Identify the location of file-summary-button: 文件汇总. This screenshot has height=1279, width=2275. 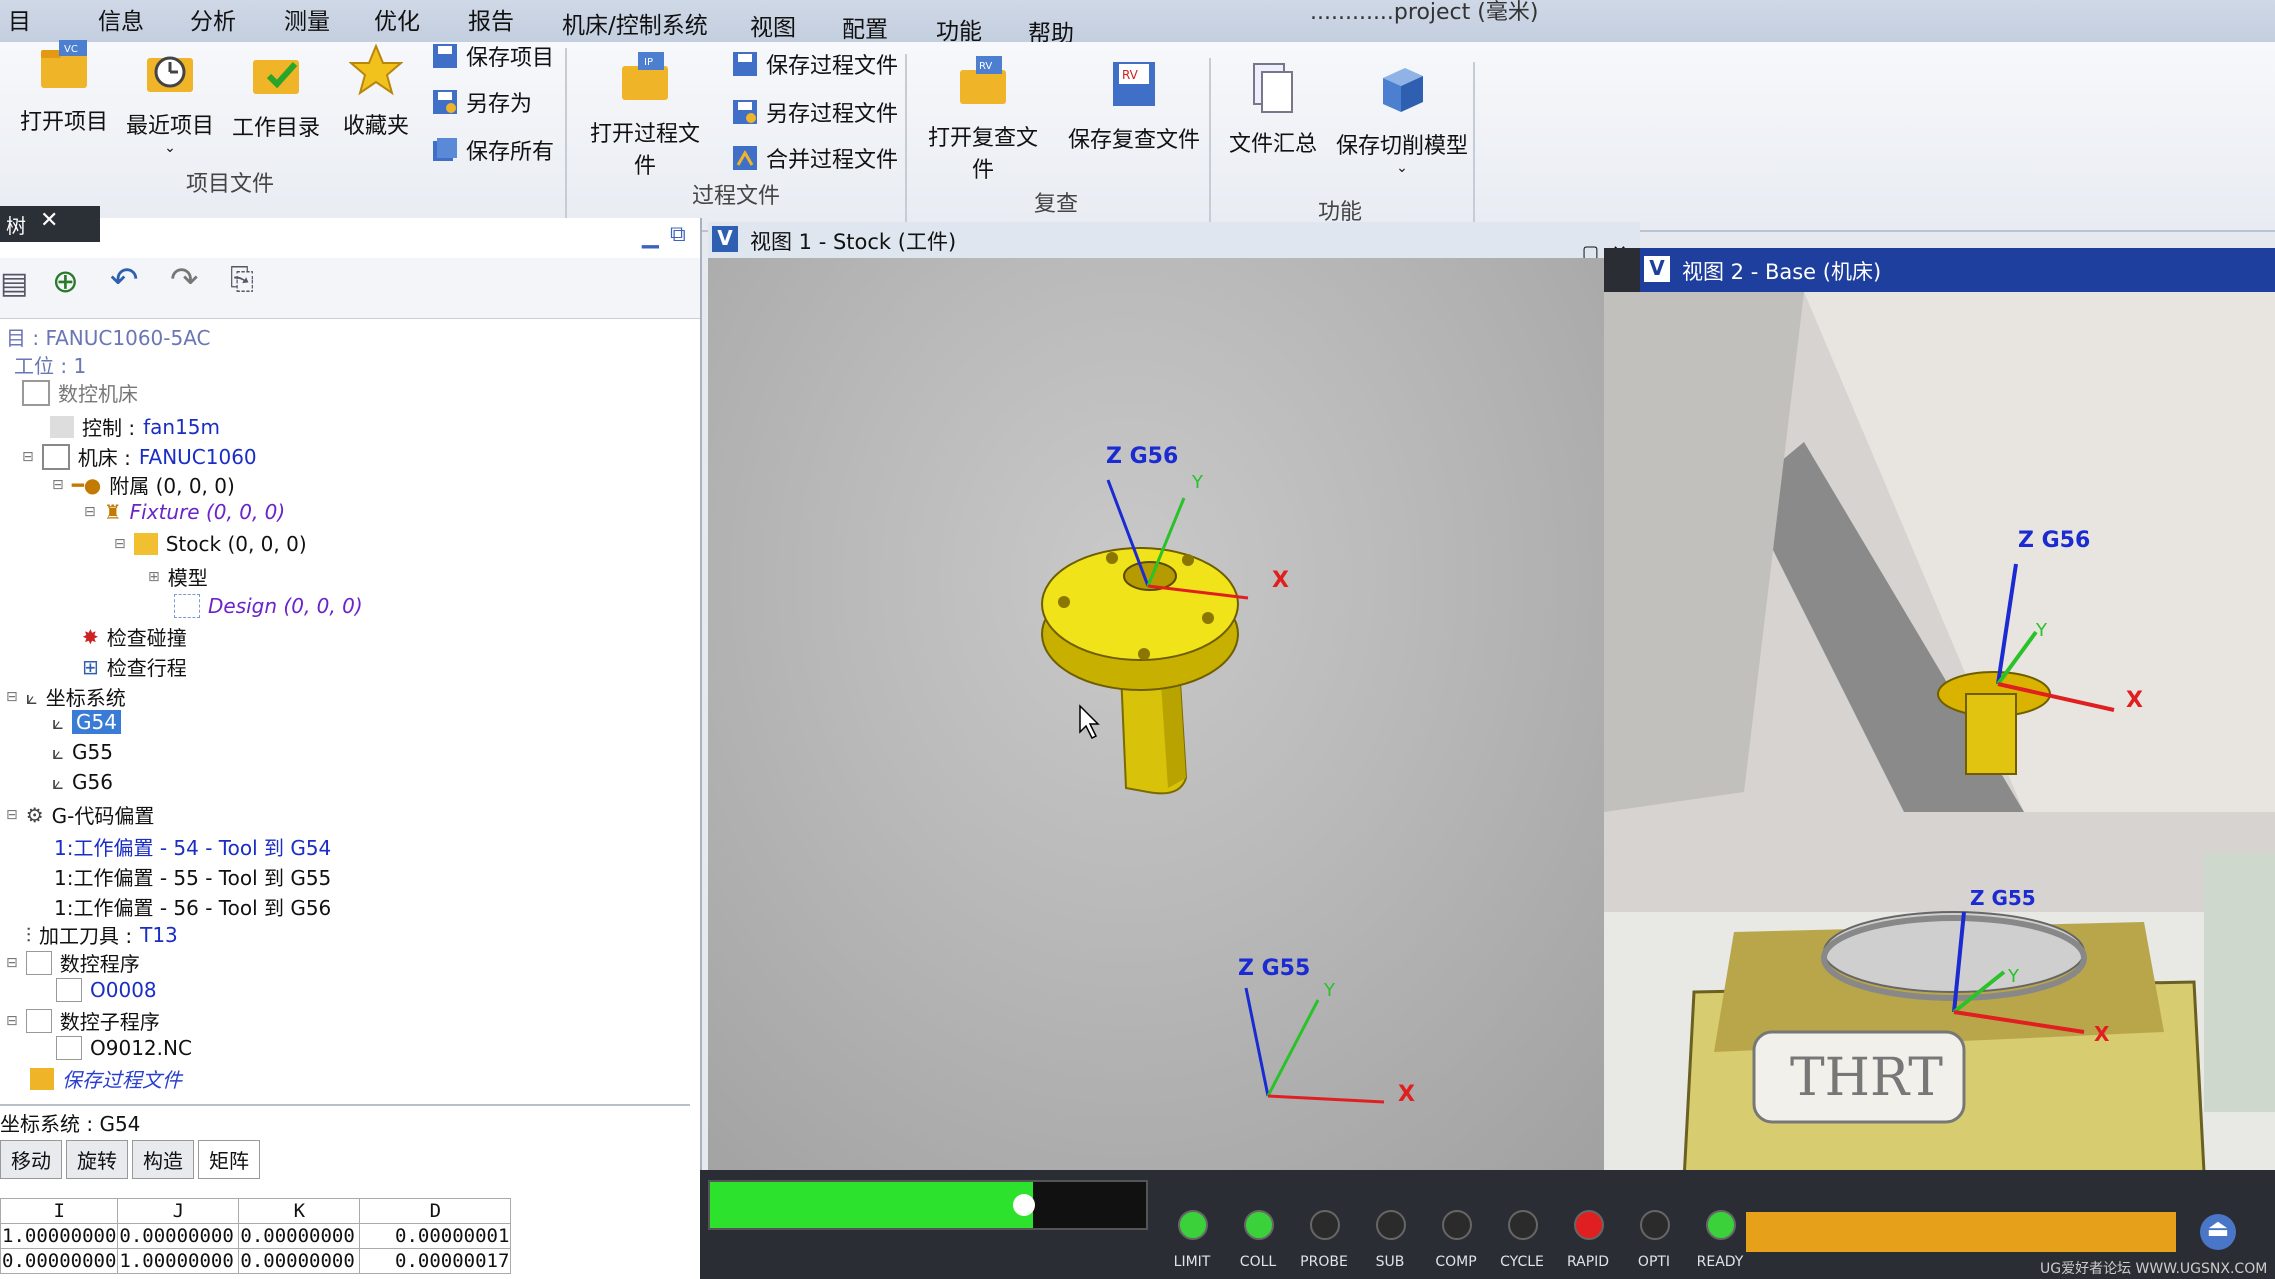
(1273, 110).